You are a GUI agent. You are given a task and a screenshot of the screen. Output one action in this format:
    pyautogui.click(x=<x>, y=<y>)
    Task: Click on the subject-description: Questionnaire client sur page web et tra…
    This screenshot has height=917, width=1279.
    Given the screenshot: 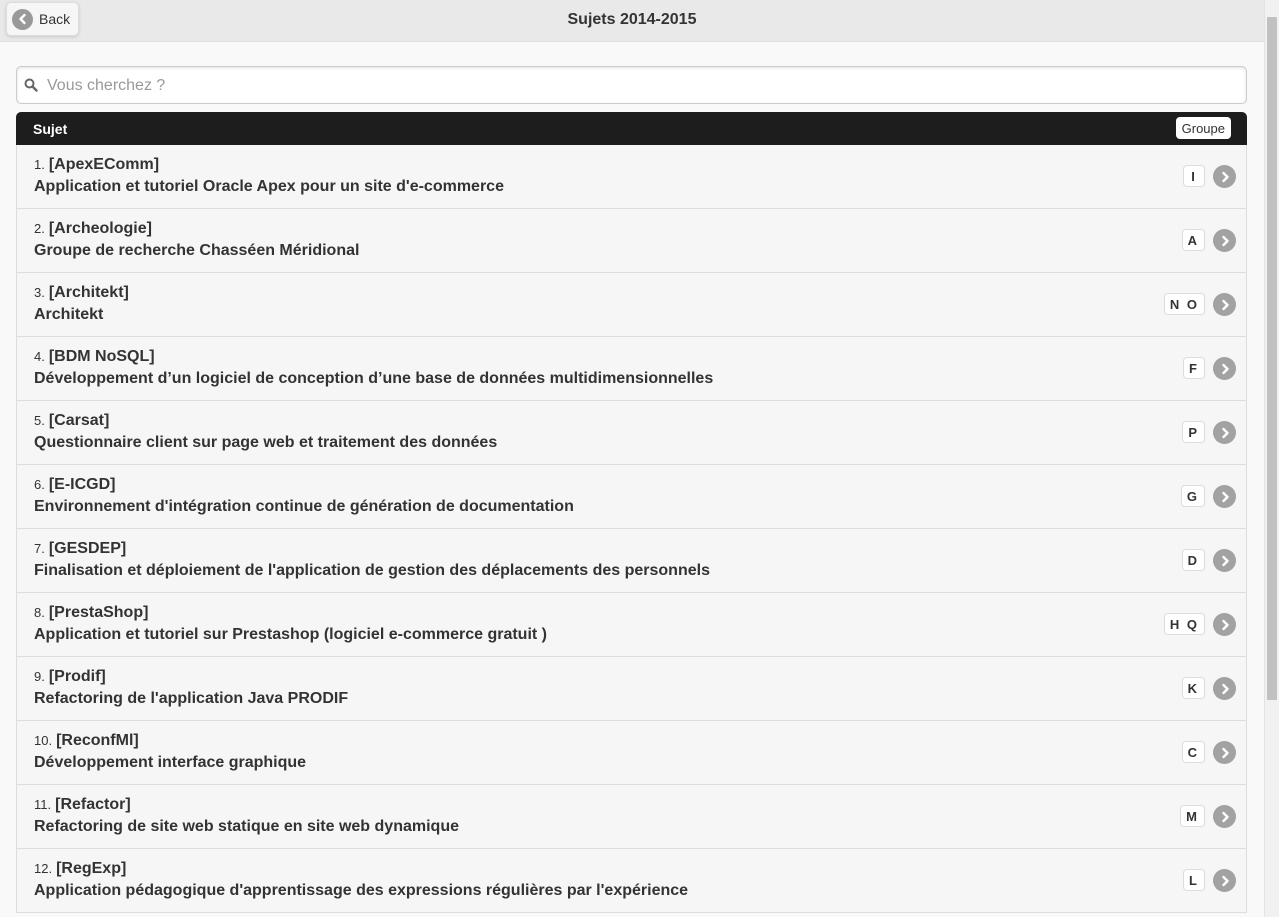 What is the action you would take?
    pyautogui.click(x=266, y=442)
    